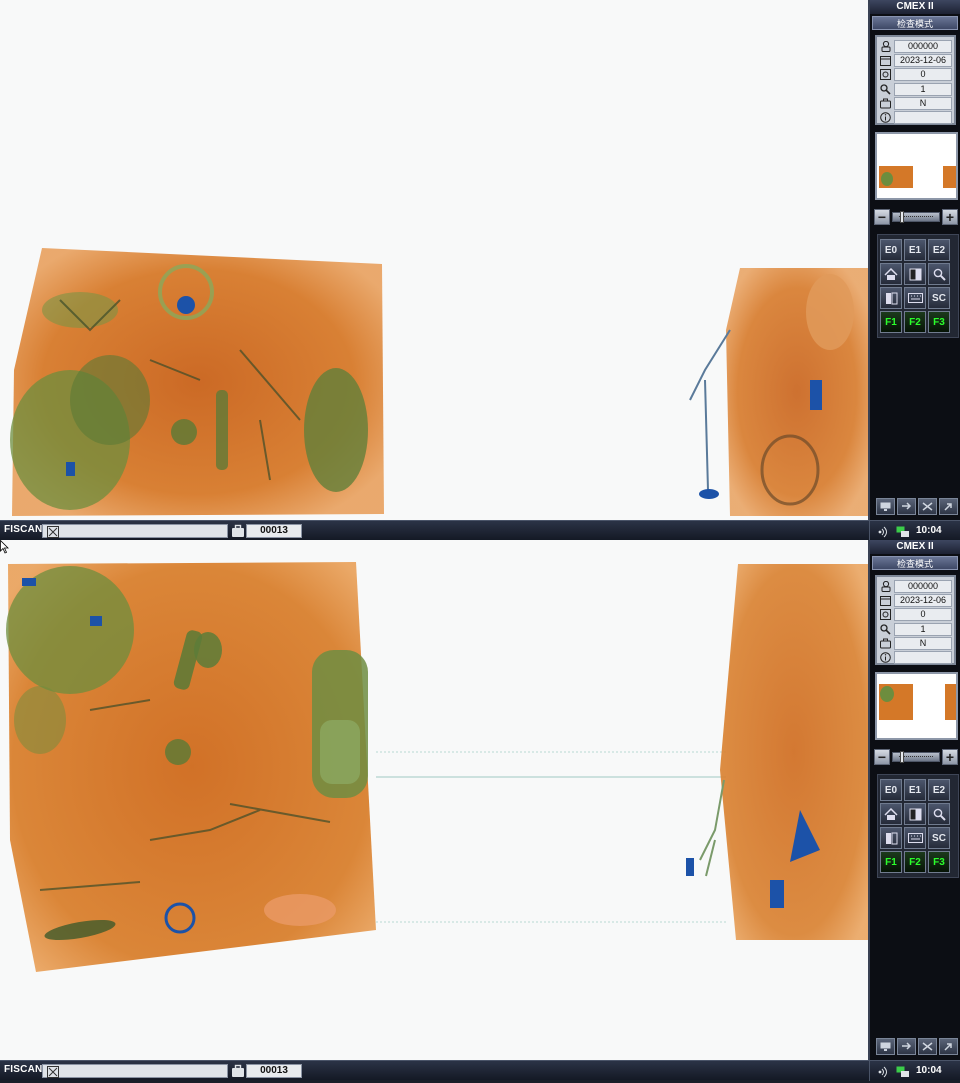 Image resolution: width=960 pixels, height=1083 pixels. I want to click on counter-field: 0, so click(923, 75).